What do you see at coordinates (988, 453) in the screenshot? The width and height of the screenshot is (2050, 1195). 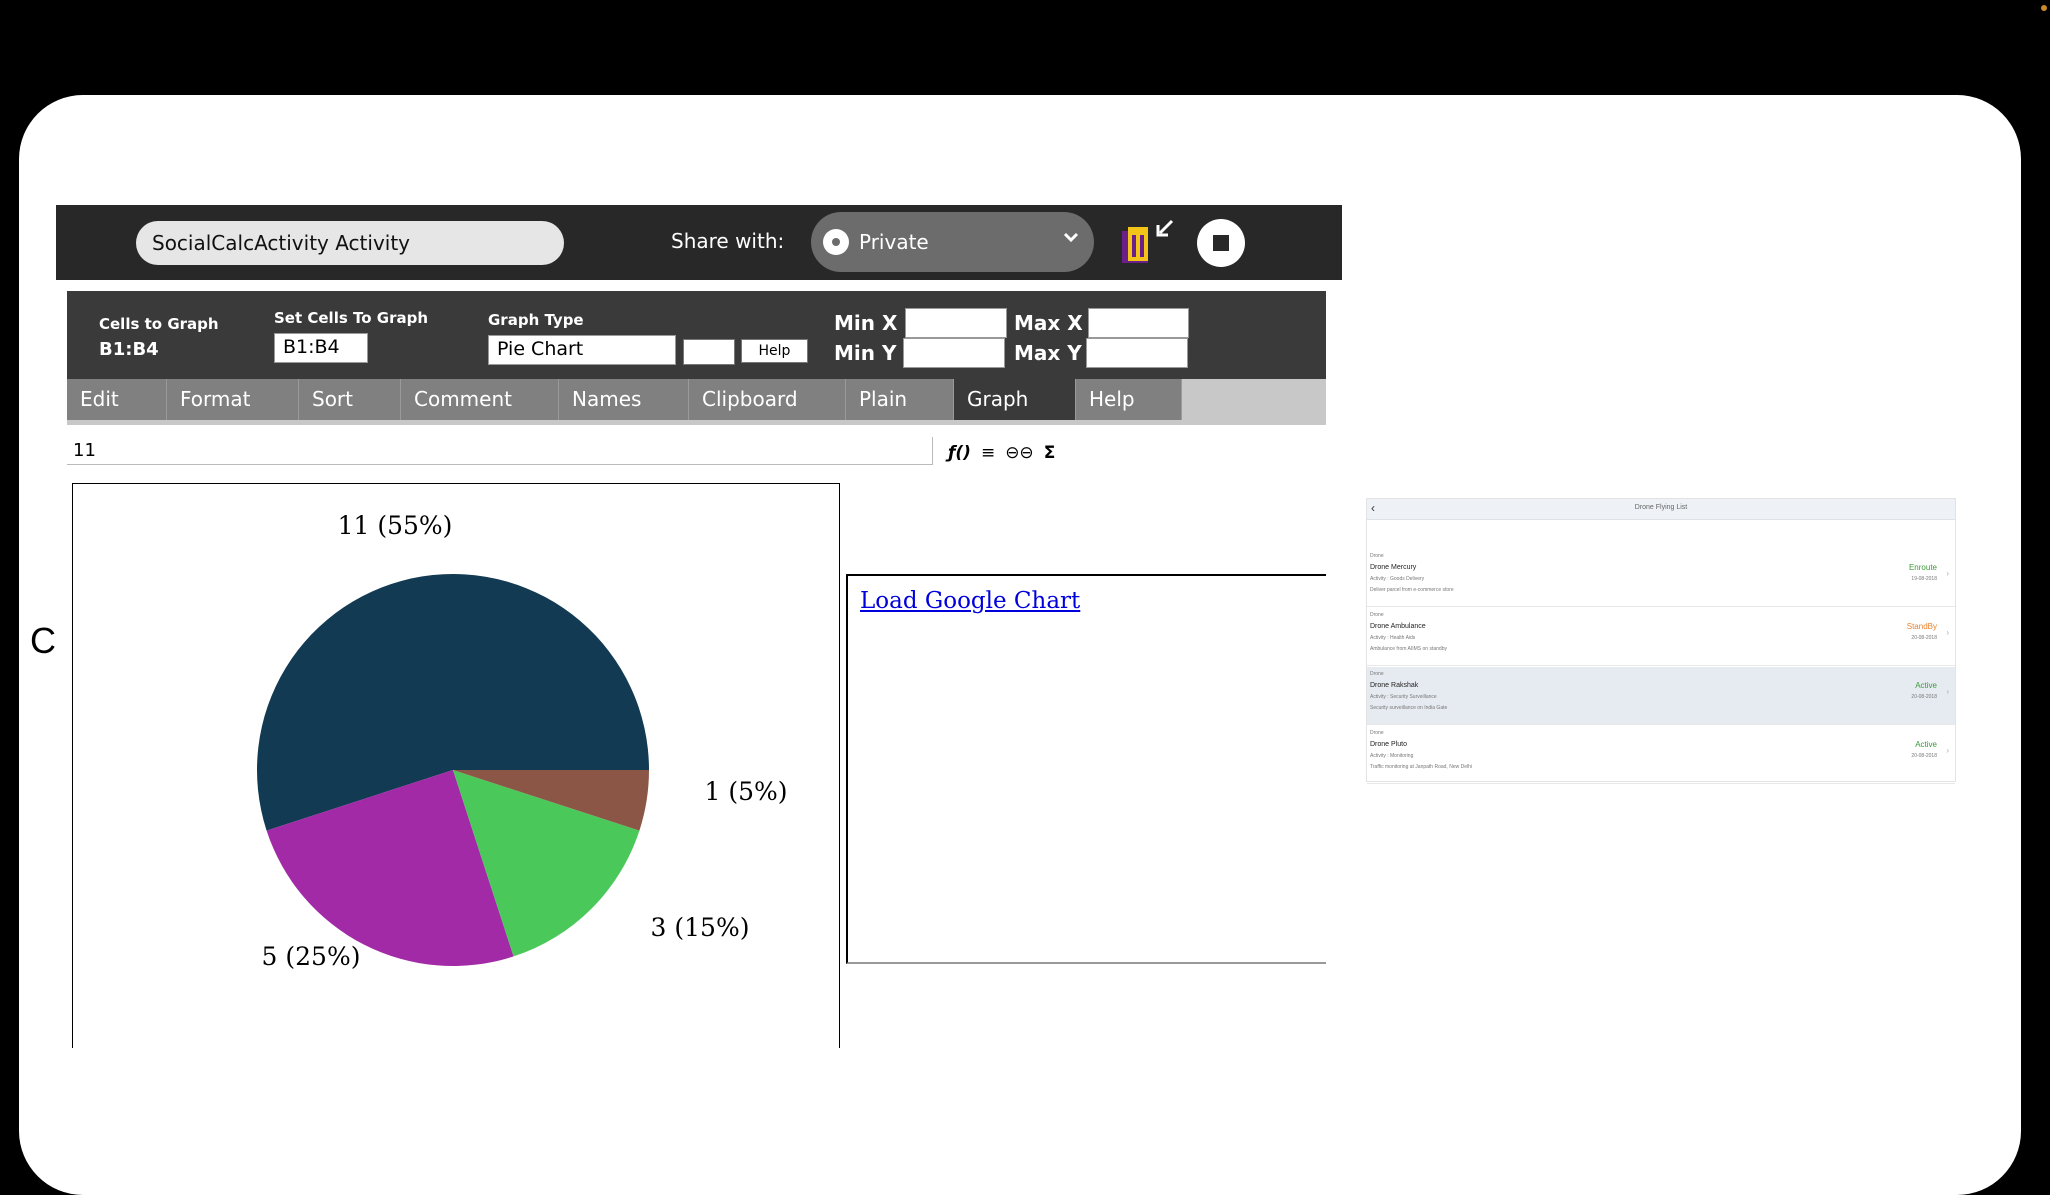 I see `align-icon: ≡` at bounding box center [988, 453].